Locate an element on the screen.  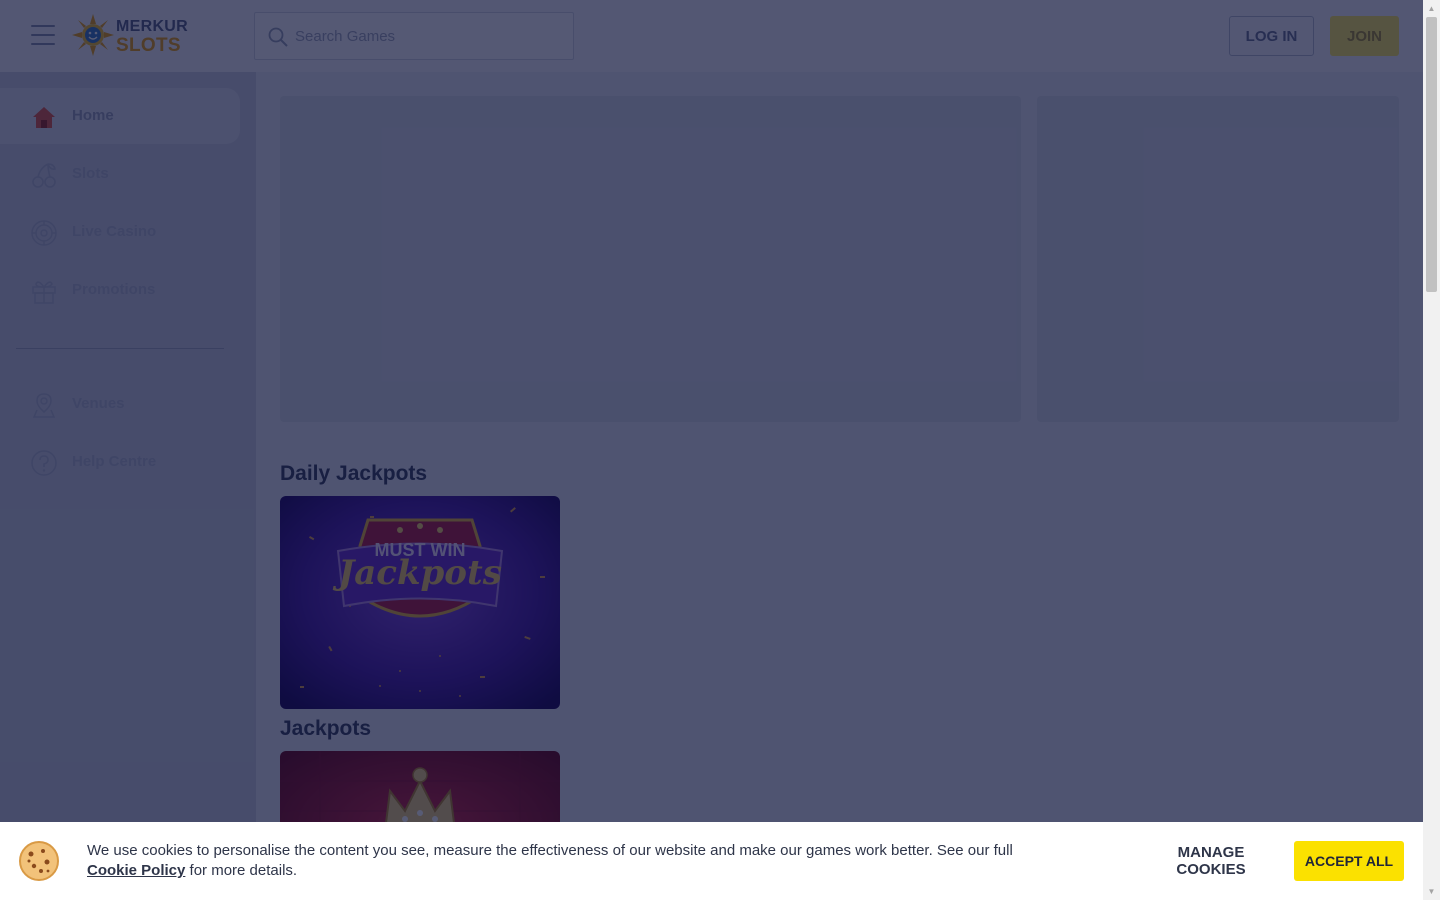
top-header: MERKUR SLOTS LOG IN JOIN is located at coordinates (711, 36).